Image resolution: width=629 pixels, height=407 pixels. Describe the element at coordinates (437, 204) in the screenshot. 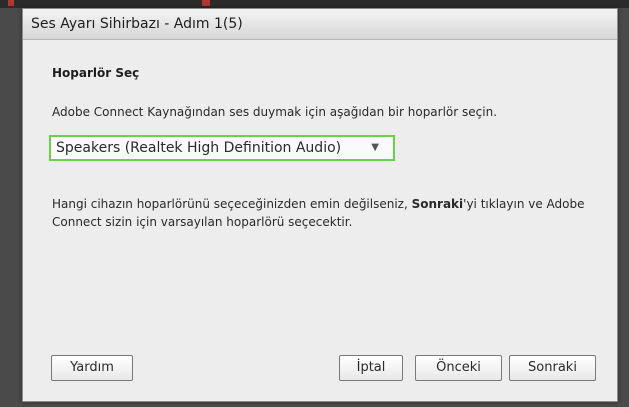

I see `help-text-next-emphasis: Sonraki` at that location.